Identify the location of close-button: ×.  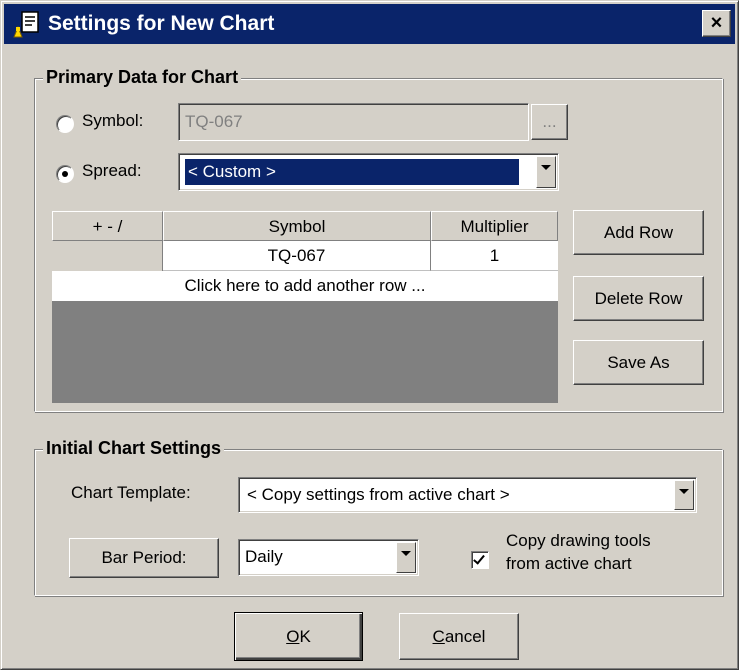
(716, 23).